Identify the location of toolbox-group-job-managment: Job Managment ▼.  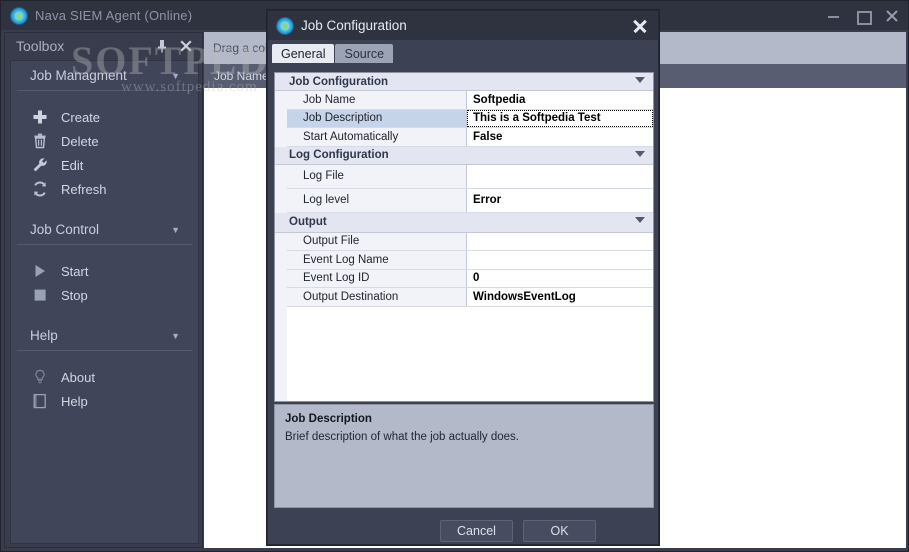
(104, 76).